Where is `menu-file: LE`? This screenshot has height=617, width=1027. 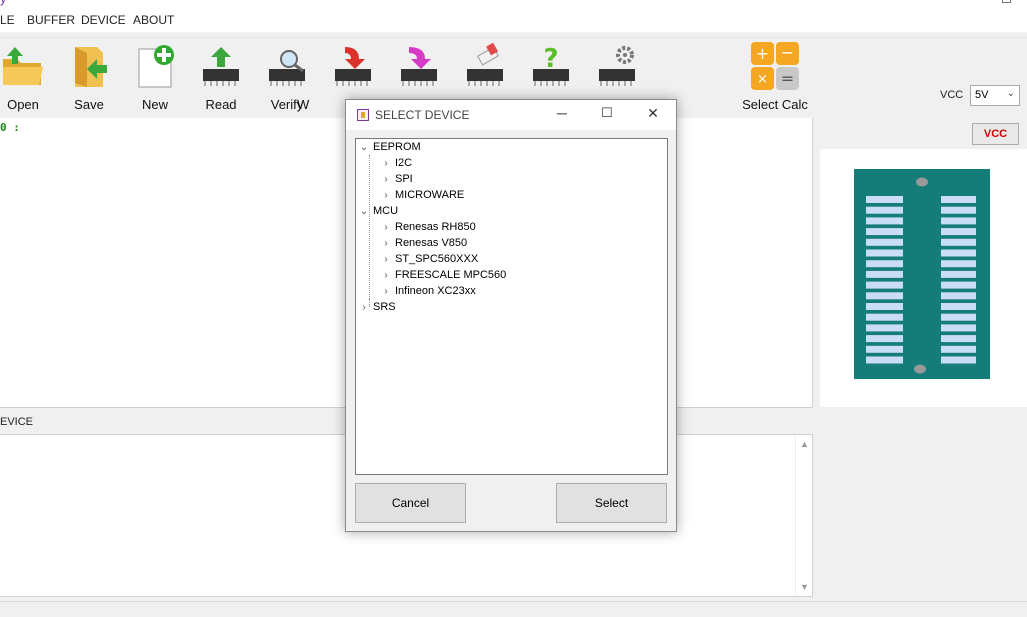 menu-file: LE is located at coordinates (7, 20).